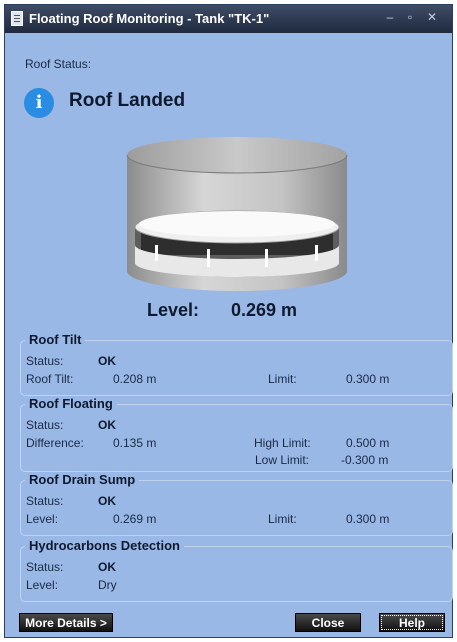 This screenshot has height=642, width=457. What do you see at coordinates (135, 379) in the screenshot?
I see `roof-tilt-value: 0.208 m` at bounding box center [135, 379].